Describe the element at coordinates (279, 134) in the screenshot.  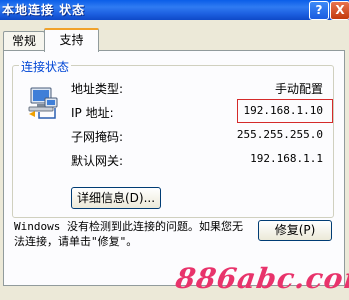
I see `subnet-mask-value: 255.255.255.0` at that location.